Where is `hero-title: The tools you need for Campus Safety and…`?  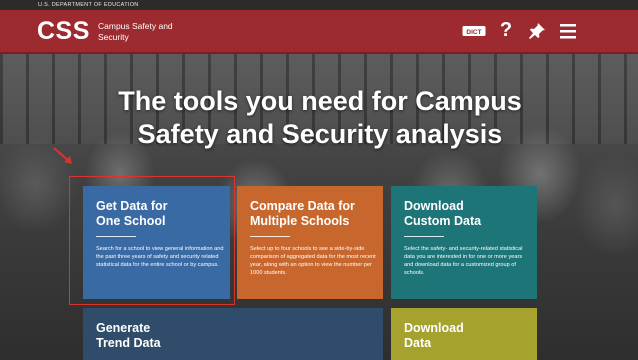
hero-title: The tools you need for Campus Safety and… is located at coordinates (320, 118).